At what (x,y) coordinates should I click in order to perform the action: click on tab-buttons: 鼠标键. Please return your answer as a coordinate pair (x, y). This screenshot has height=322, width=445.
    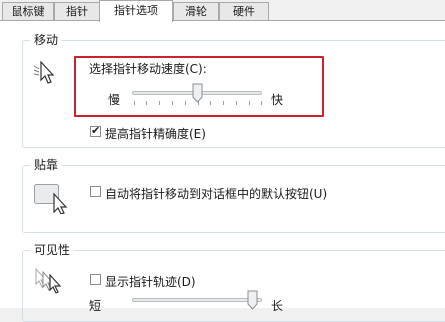
    Looking at the image, I should click on (28, 11).